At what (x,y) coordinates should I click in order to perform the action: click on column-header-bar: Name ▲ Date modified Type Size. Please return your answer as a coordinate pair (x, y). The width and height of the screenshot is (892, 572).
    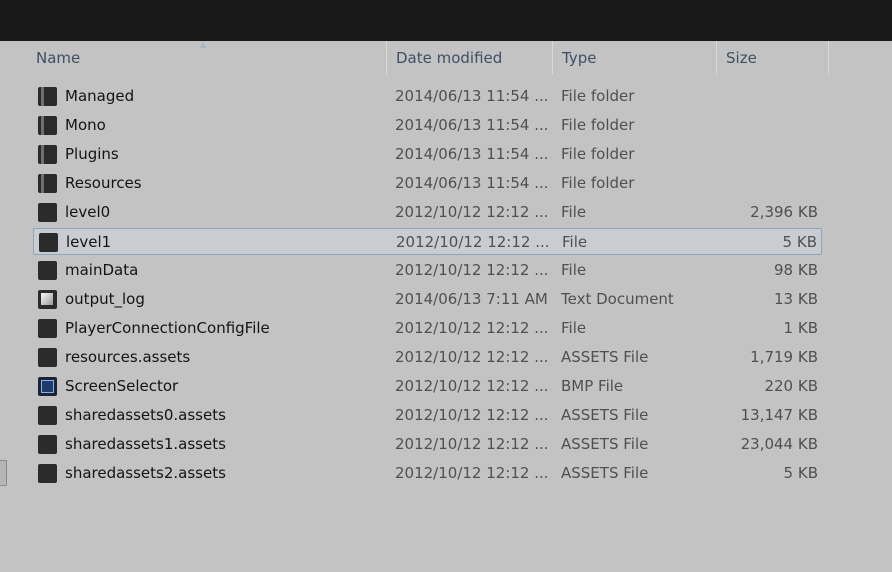
    Looking at the image, I should click on (446, 58).